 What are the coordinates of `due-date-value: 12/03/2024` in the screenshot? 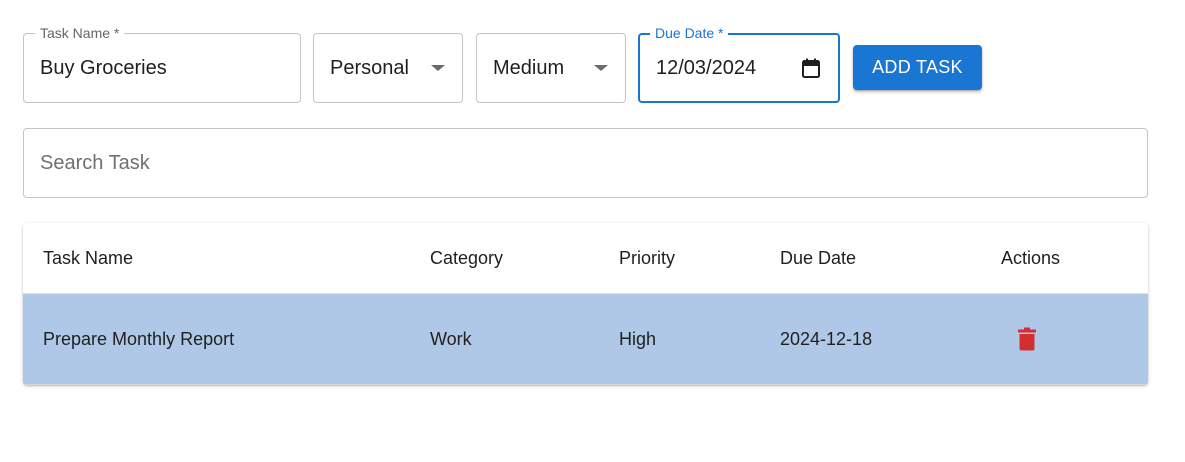 It's located at (706, 68).